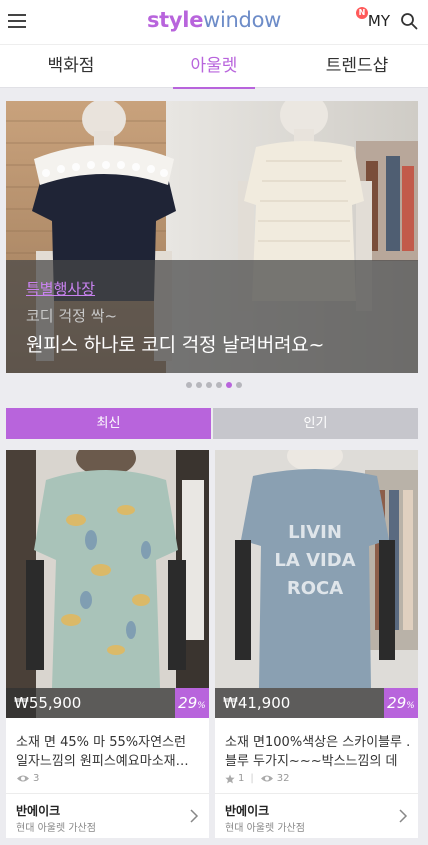 This screenshot has height=845, width=428. What do you see at coordinates (379, 21) in the screenshot?
I see `my-page-button: MY` at bounding box center [379, 21].